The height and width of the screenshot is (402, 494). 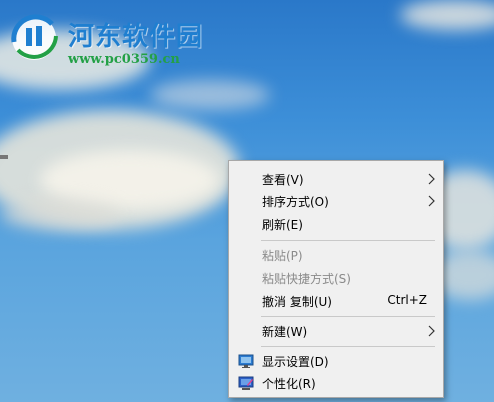 What do you see at coordinates (246, 383) in the screenshot?
I see `personalize-icon` at bounding box center [246, 383].